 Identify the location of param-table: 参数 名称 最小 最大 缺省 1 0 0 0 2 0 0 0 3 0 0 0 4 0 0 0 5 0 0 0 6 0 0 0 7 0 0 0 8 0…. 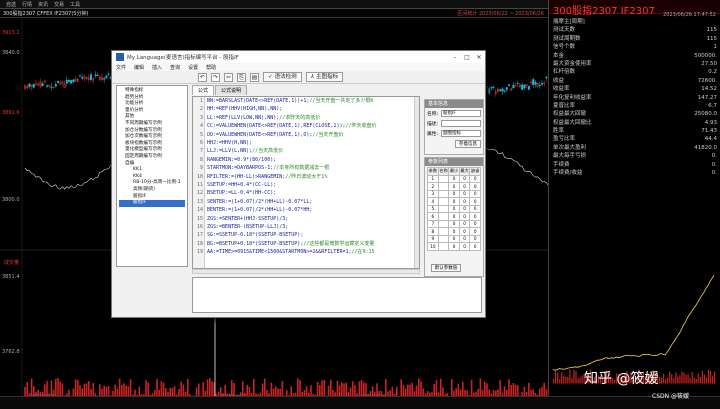
(454, 209).